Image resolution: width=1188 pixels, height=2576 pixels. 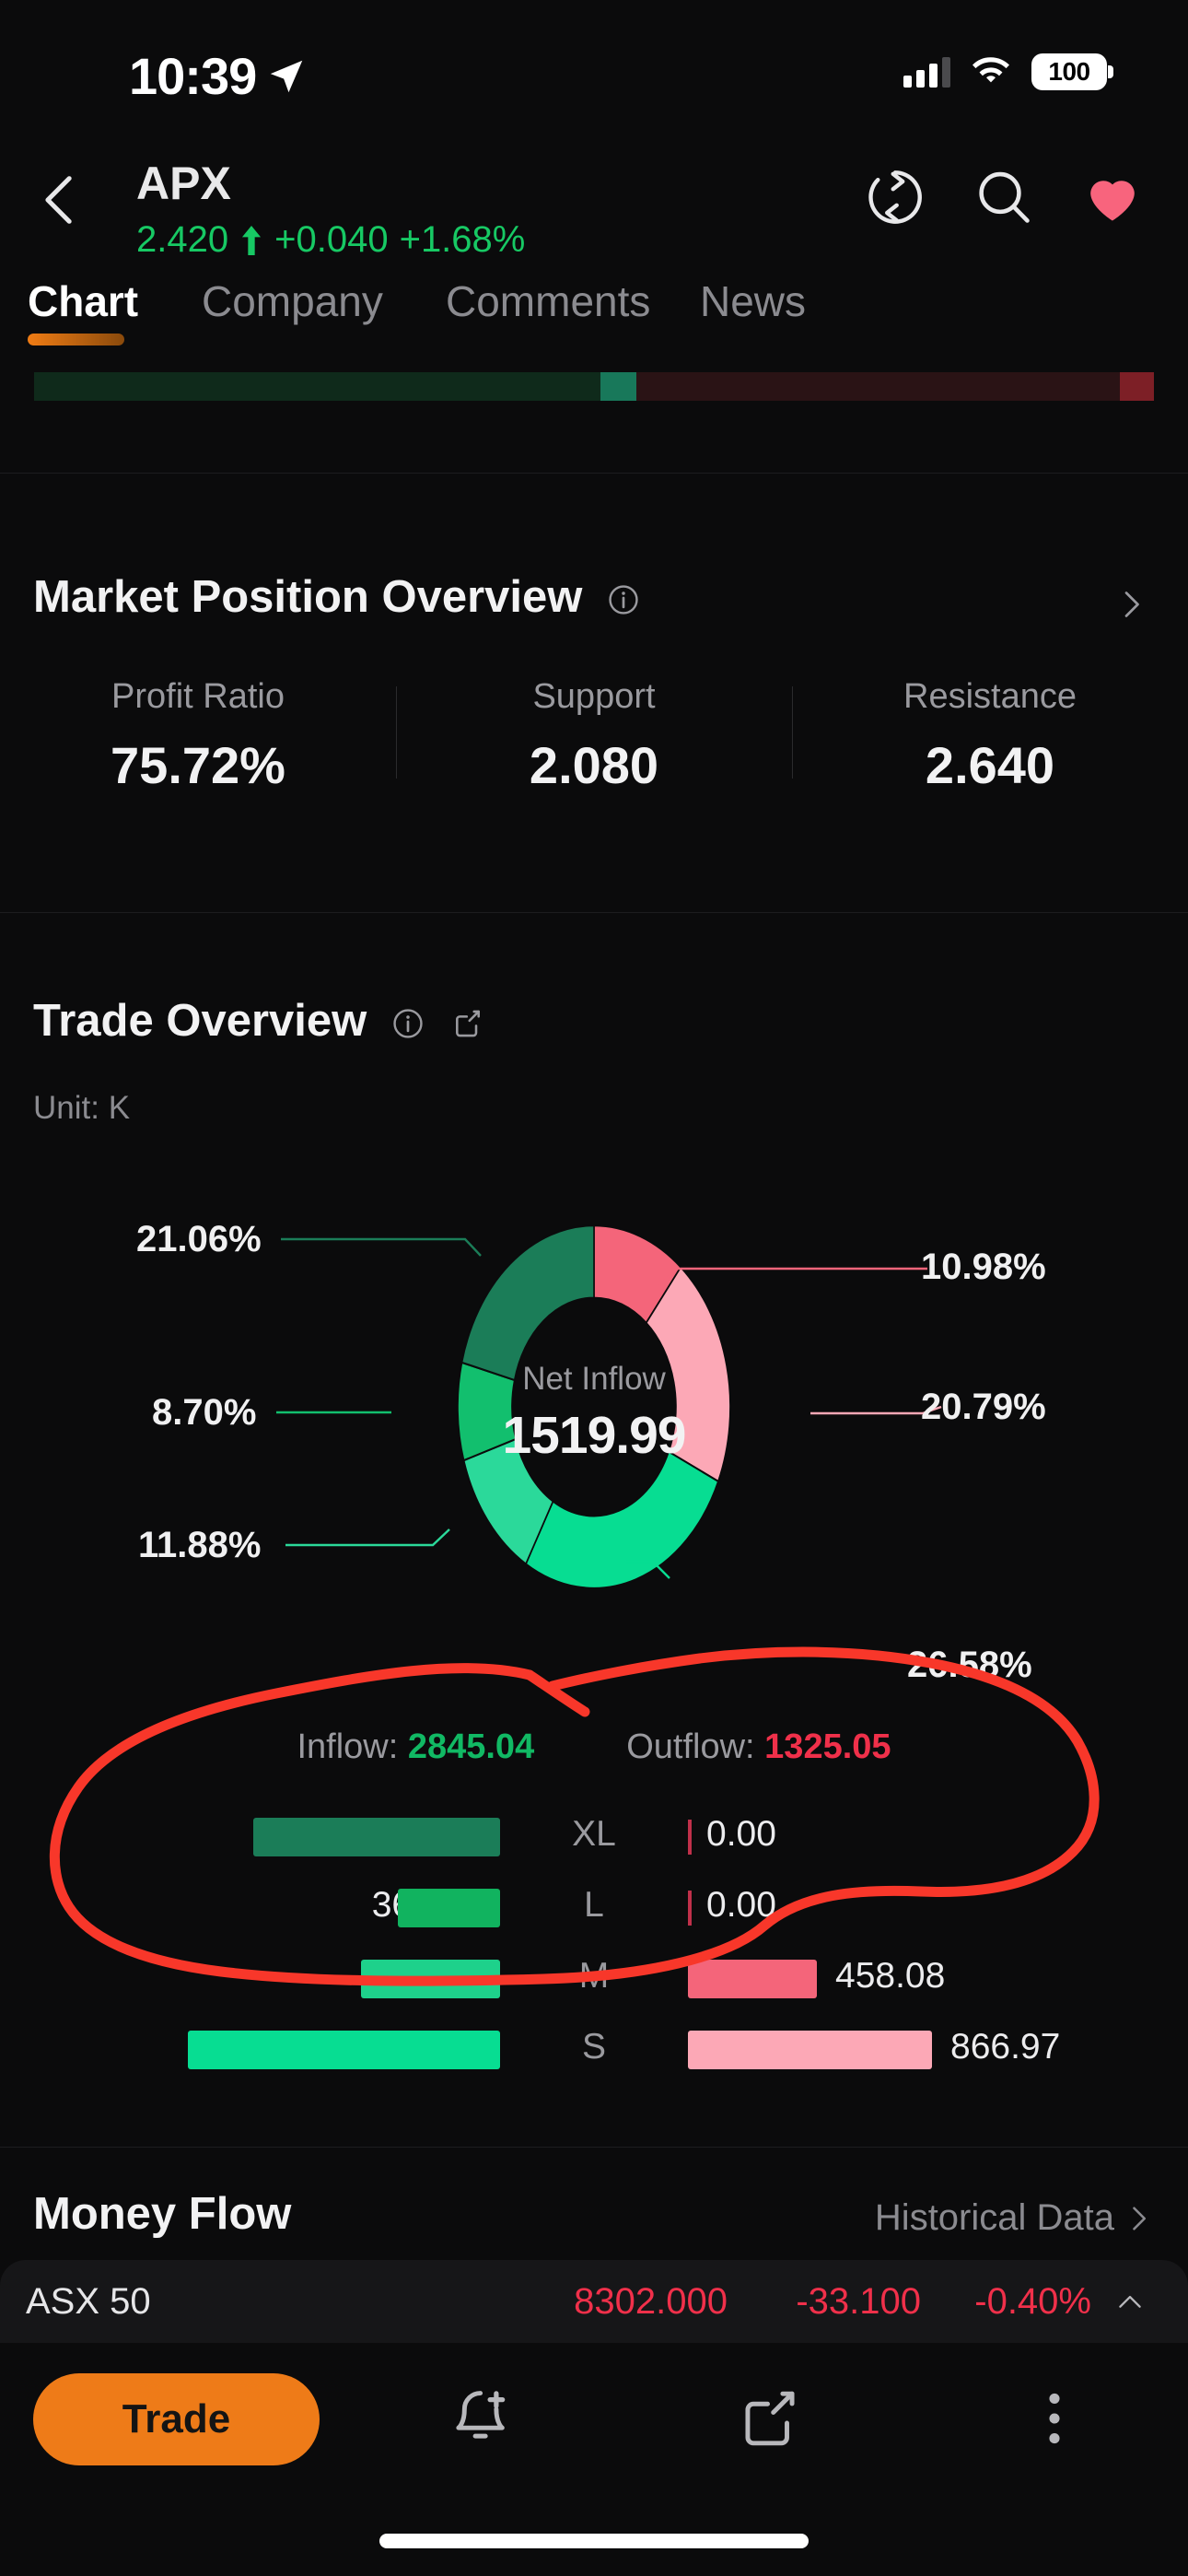 I want to click on trade-button: Trade, so click(x=176, y=2419).